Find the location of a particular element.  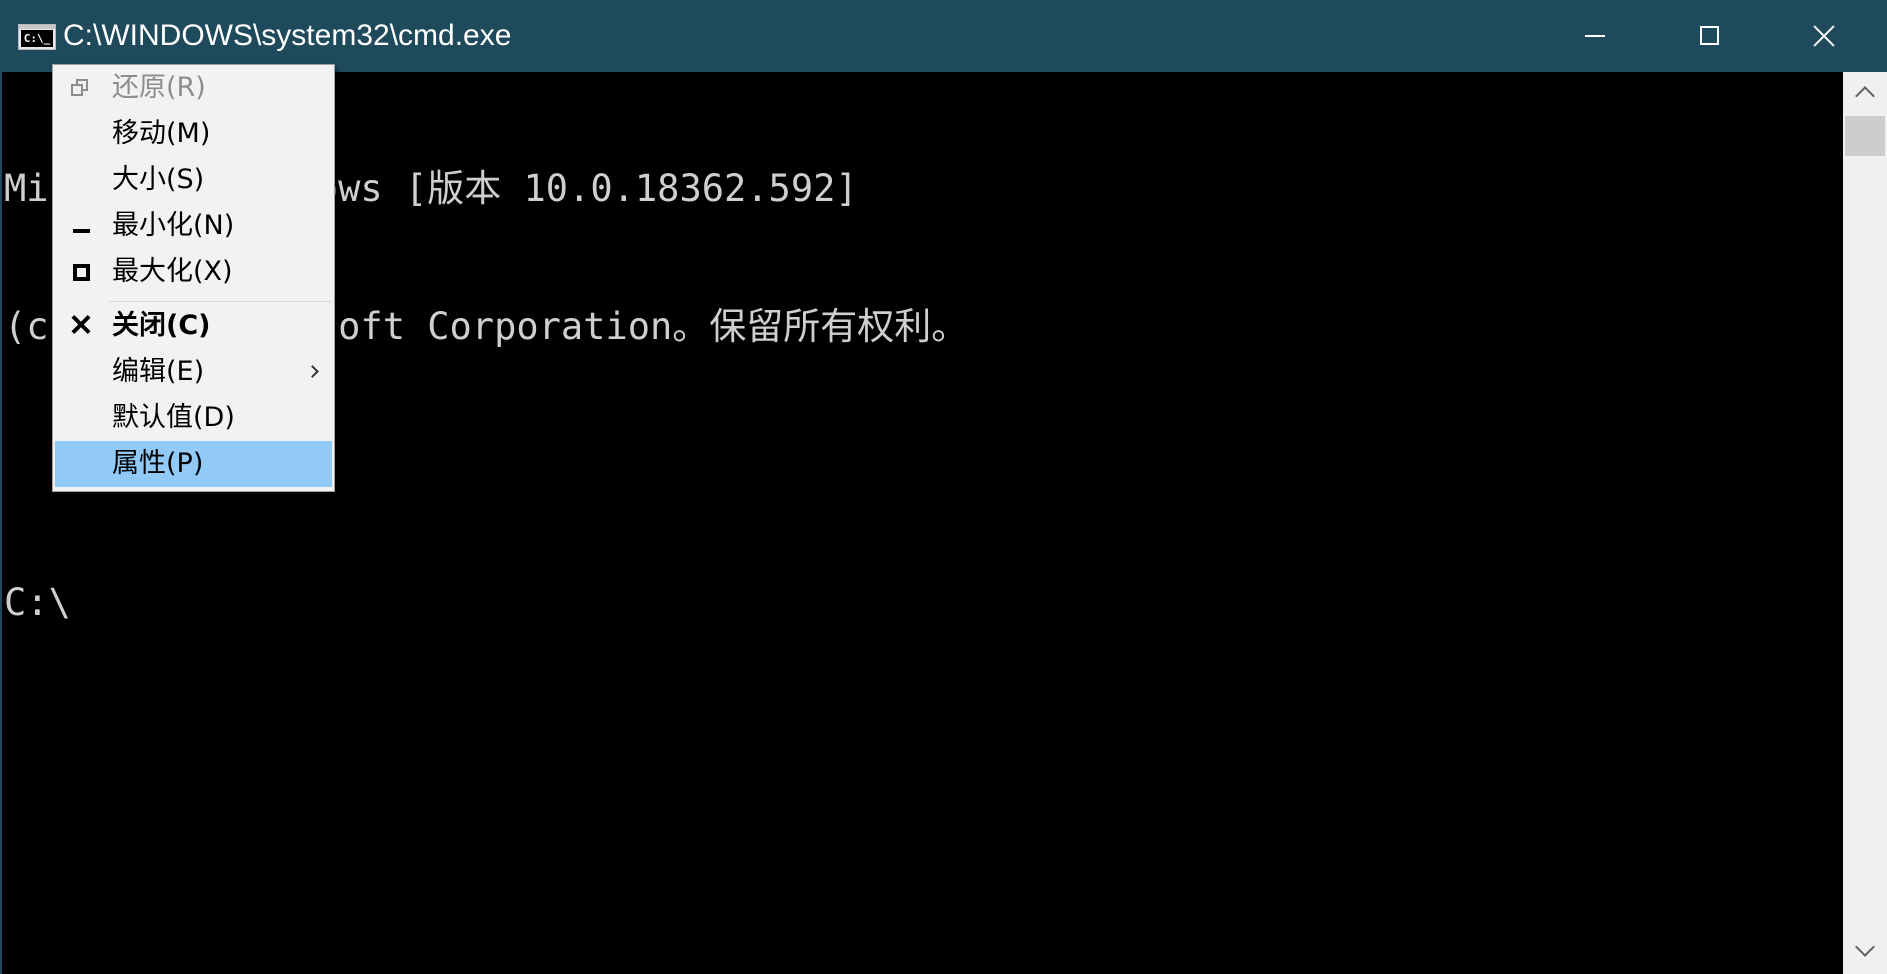

minimize-button is located at coordinates (1594, 36).